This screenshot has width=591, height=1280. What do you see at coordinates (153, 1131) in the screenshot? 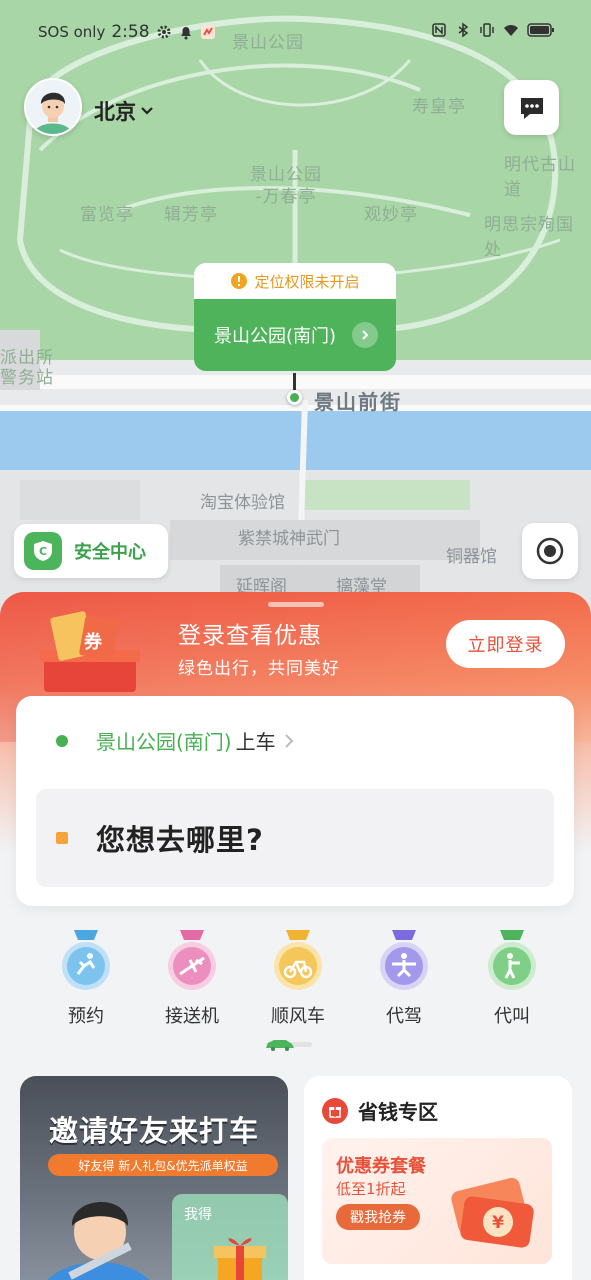
I see `invite-title: 邀请好友来打车` at bounding box center [153, 1131].